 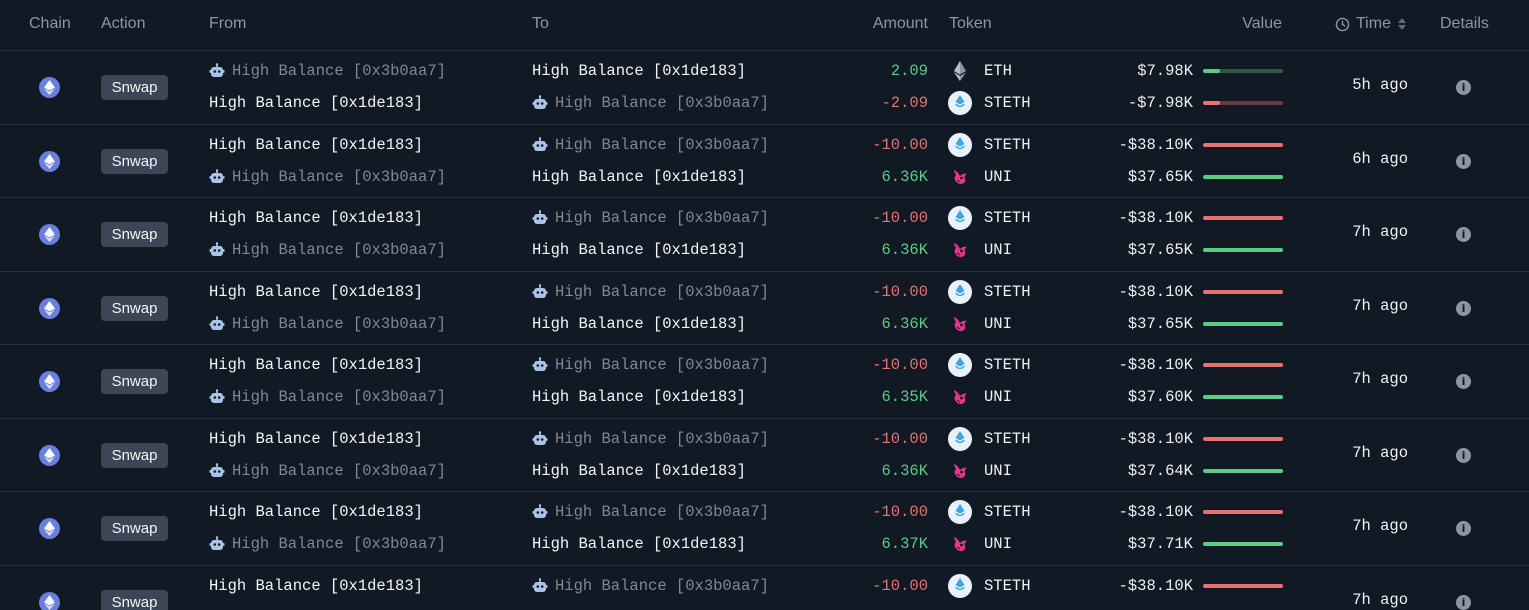 I want to click on column-header-time: Time, so click(x=1371, y=24).